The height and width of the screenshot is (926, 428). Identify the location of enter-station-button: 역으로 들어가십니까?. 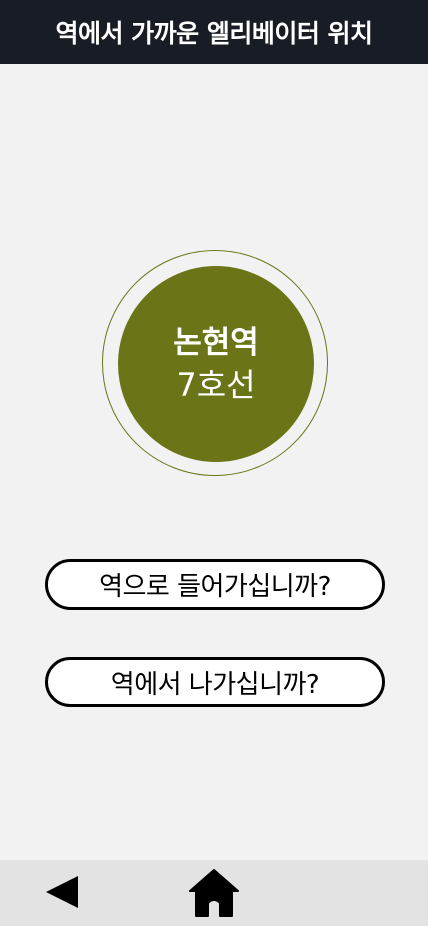
(215, 584).